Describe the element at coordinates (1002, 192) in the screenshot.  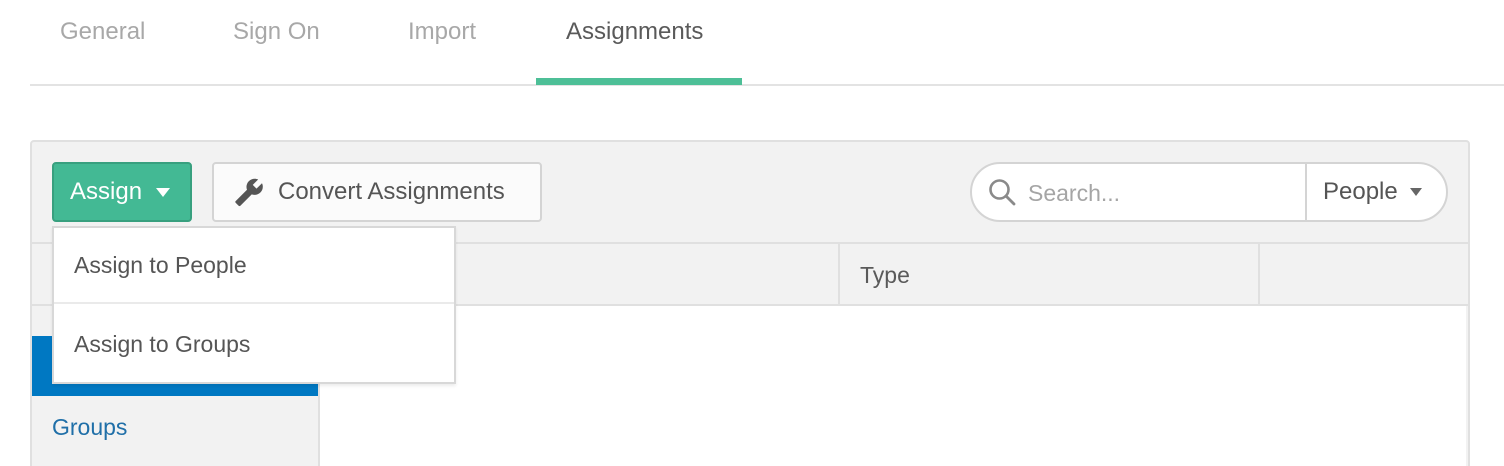
I see `search-icon` at that location.